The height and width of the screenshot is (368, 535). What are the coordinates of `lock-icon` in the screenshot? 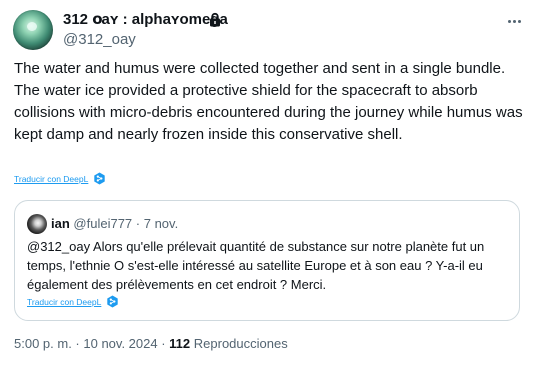 It's located at (215, 19).